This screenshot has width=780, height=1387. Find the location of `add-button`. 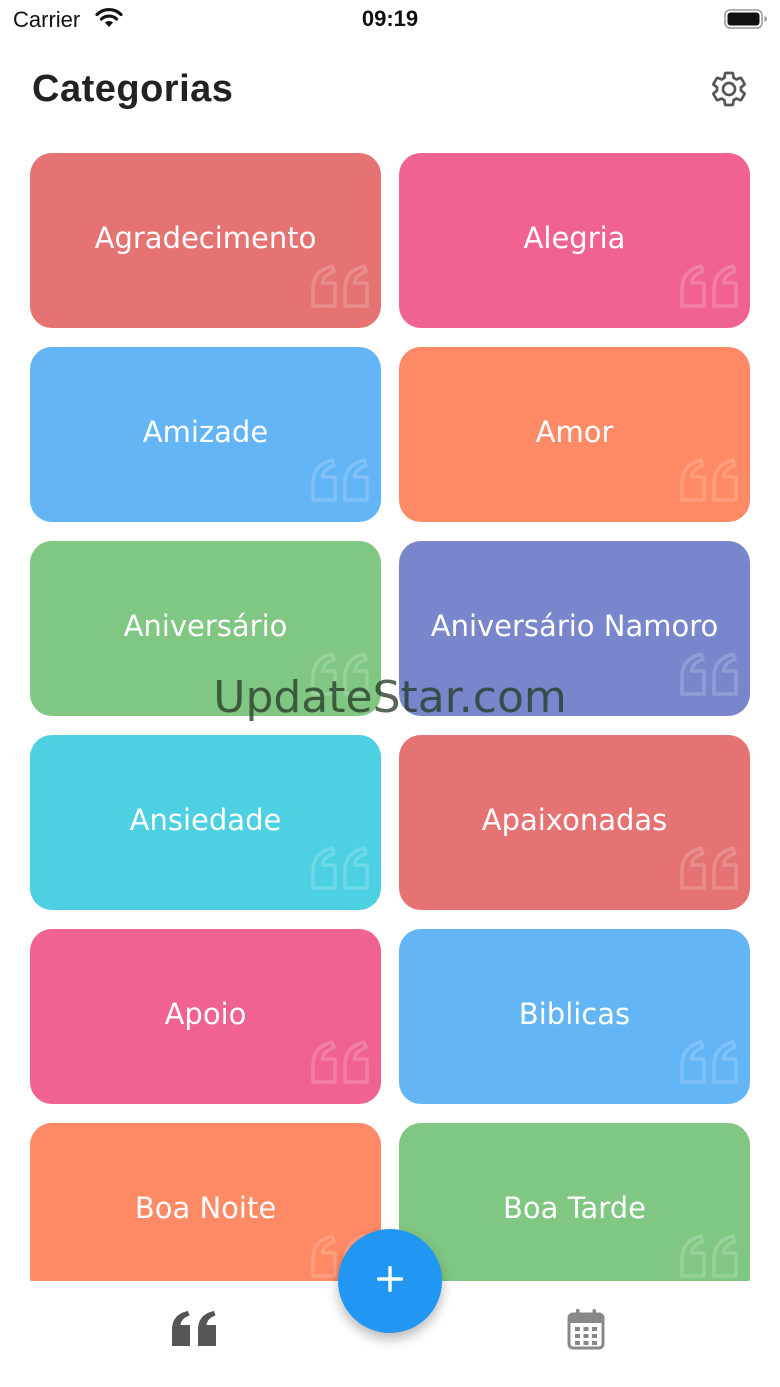

add-button is located at coordinates (390, 1281).